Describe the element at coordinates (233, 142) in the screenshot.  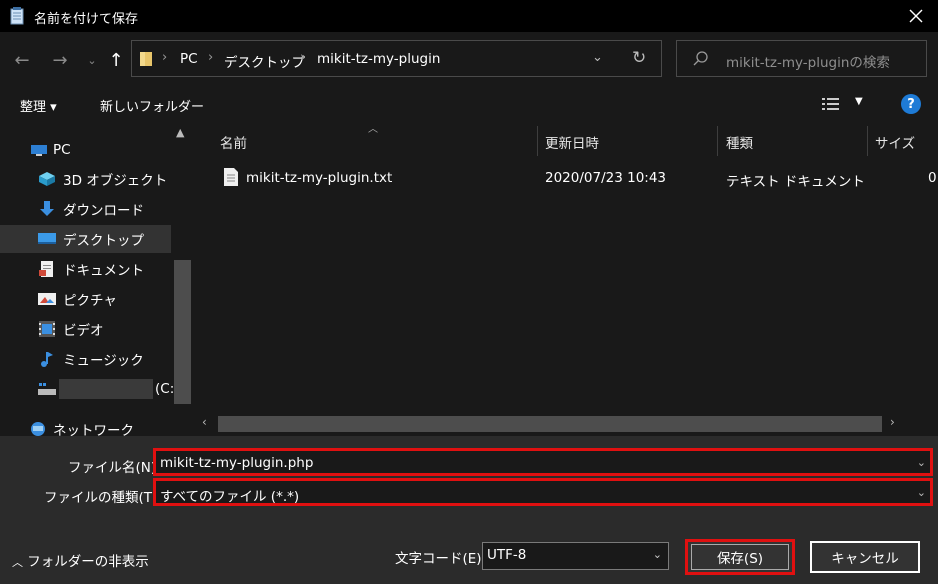
I see `column-header-name: 名前` at that location.